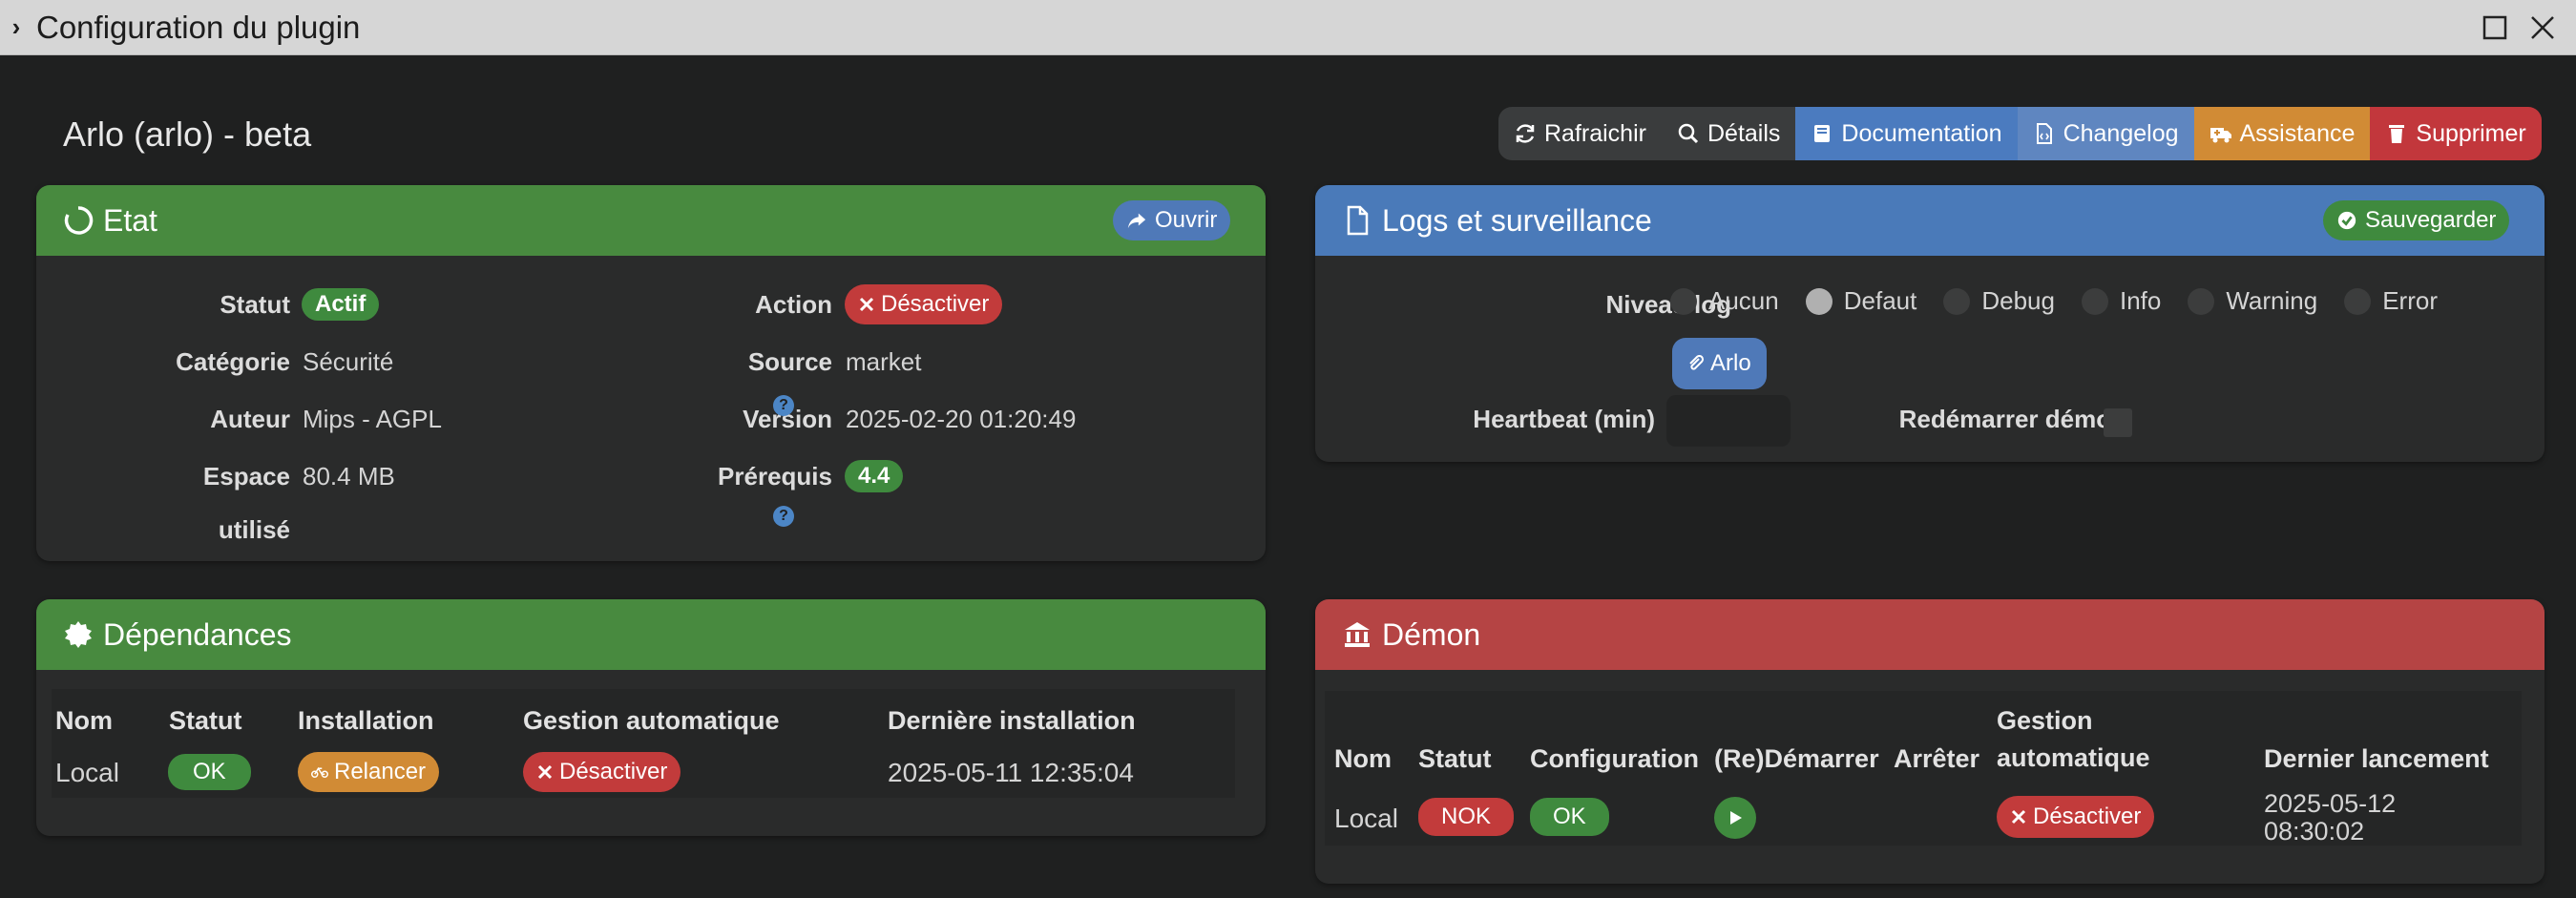 The width and height of the screenshot is (2576, 898). I want to click on demon-desactiver-button: Désactiver, so click(2076, 817).